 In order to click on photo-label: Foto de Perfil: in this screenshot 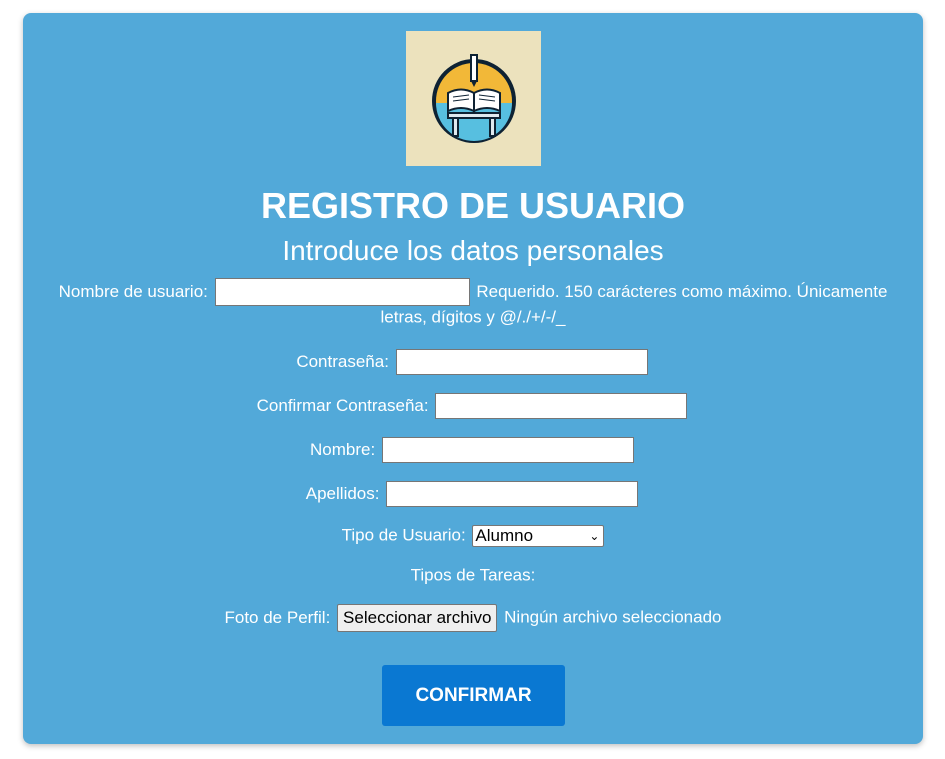, I will do `click(277, 617)`.